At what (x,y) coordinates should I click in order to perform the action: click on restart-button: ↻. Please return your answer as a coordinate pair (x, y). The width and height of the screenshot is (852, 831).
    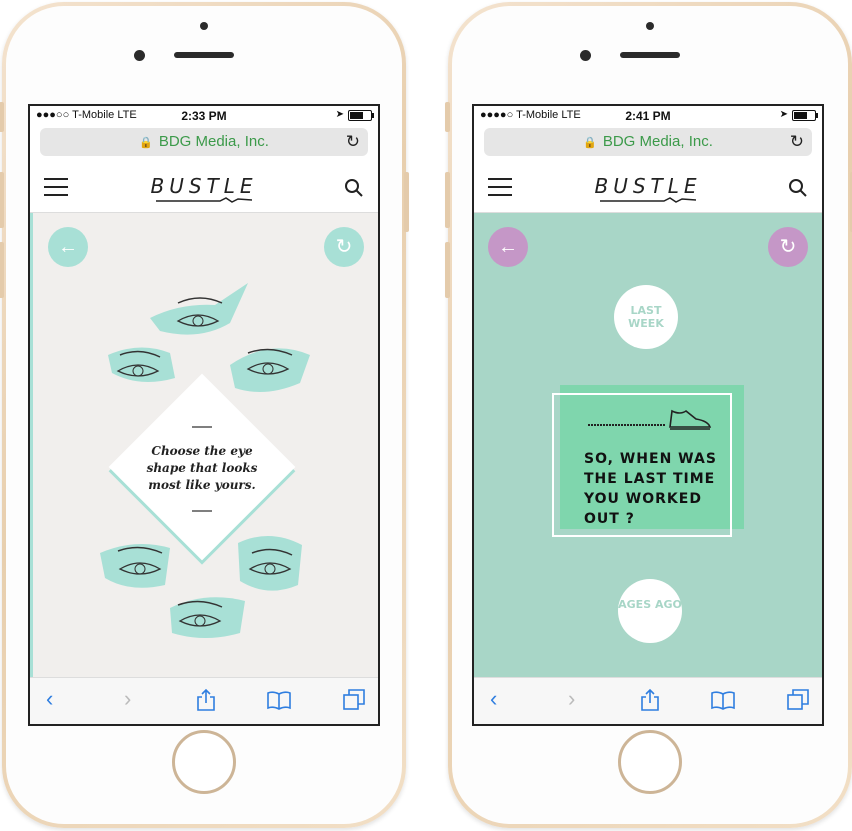
    Looking at the image, I should click on (788, 247).